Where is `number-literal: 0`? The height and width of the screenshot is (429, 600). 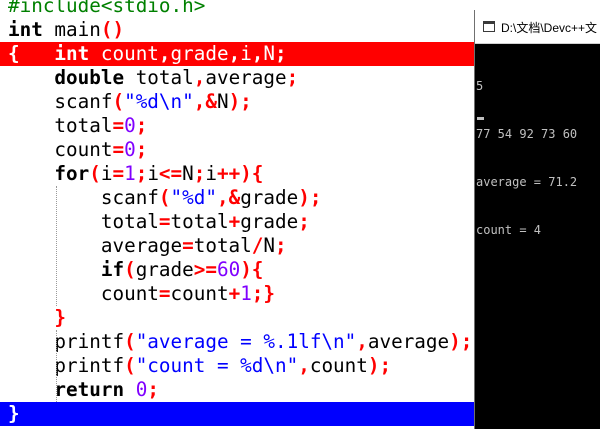
number-literal: 0 is located at coordinates (130, 125).